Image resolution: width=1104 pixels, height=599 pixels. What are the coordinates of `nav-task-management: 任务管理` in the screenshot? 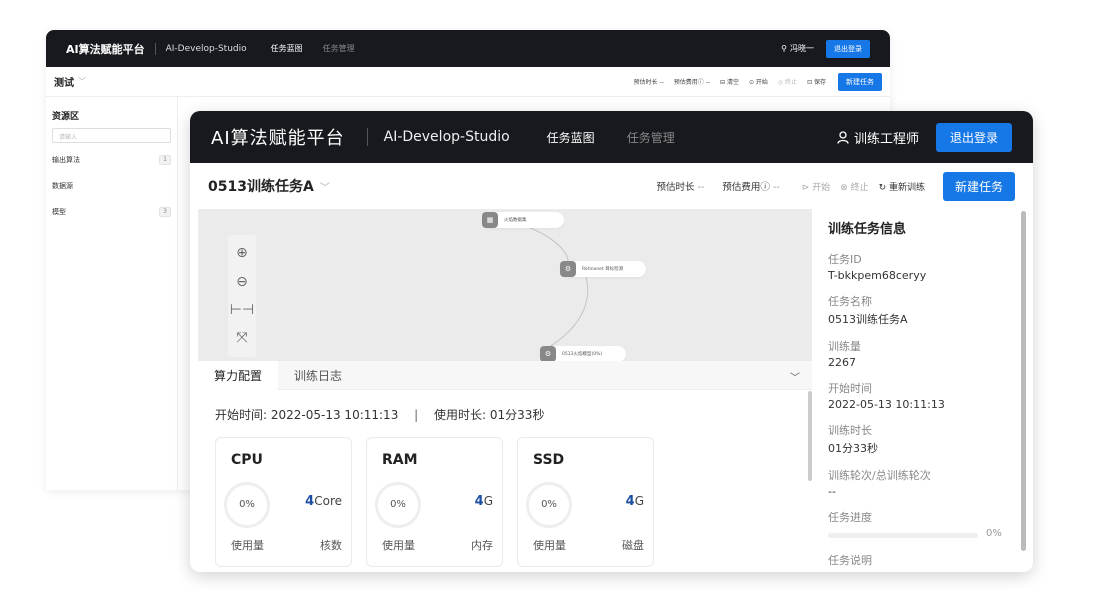 It's located at (651, 137).